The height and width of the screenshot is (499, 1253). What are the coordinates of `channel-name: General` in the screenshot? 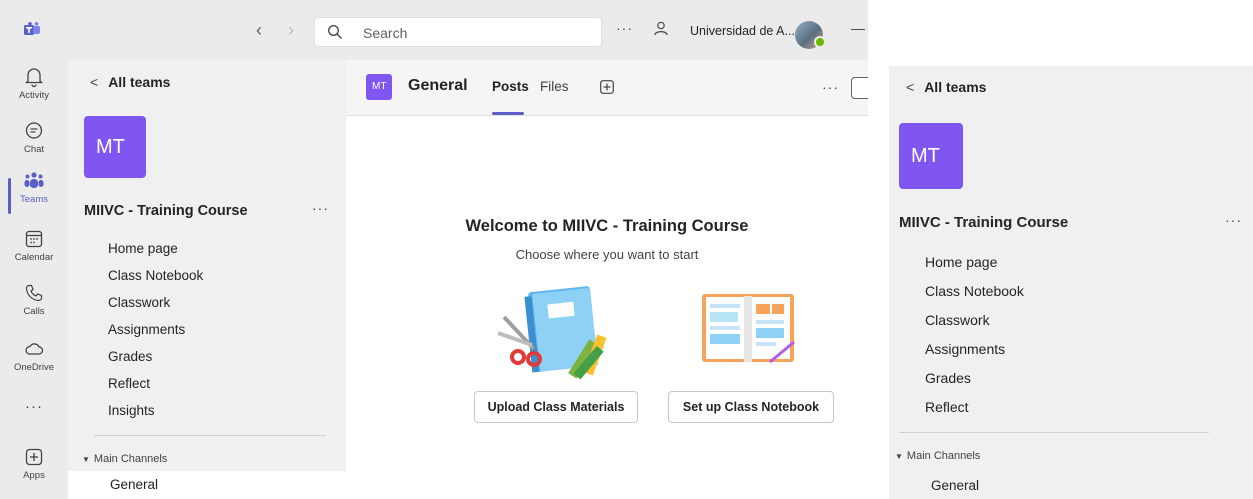 It's located at (438, 85).